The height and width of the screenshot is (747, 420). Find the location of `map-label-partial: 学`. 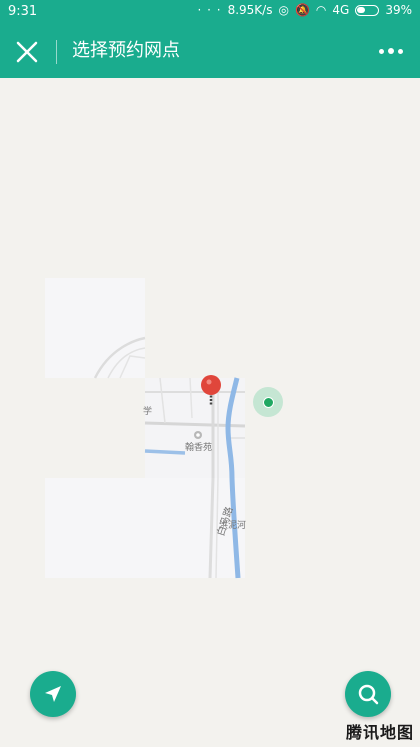

map-label-partial: 学 is located at coordinates (148, 412).